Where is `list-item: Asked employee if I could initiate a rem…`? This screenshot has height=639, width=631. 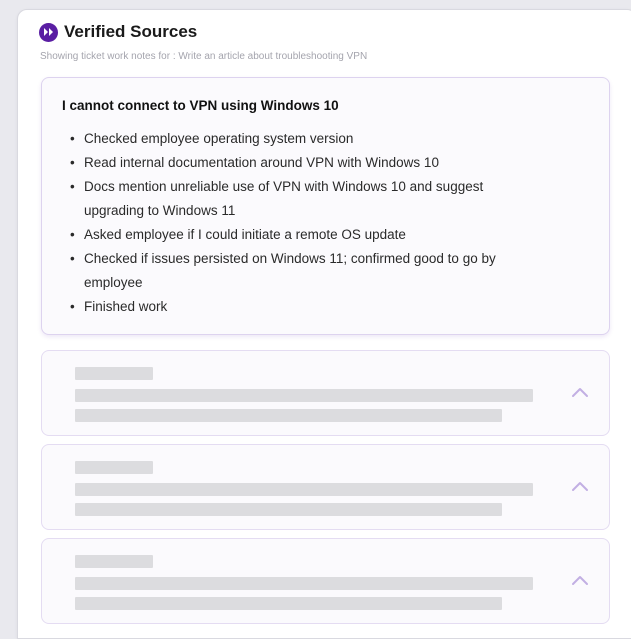 list-item: Asked employee if I could initiate a rem… is located at coordinates (305, 235).